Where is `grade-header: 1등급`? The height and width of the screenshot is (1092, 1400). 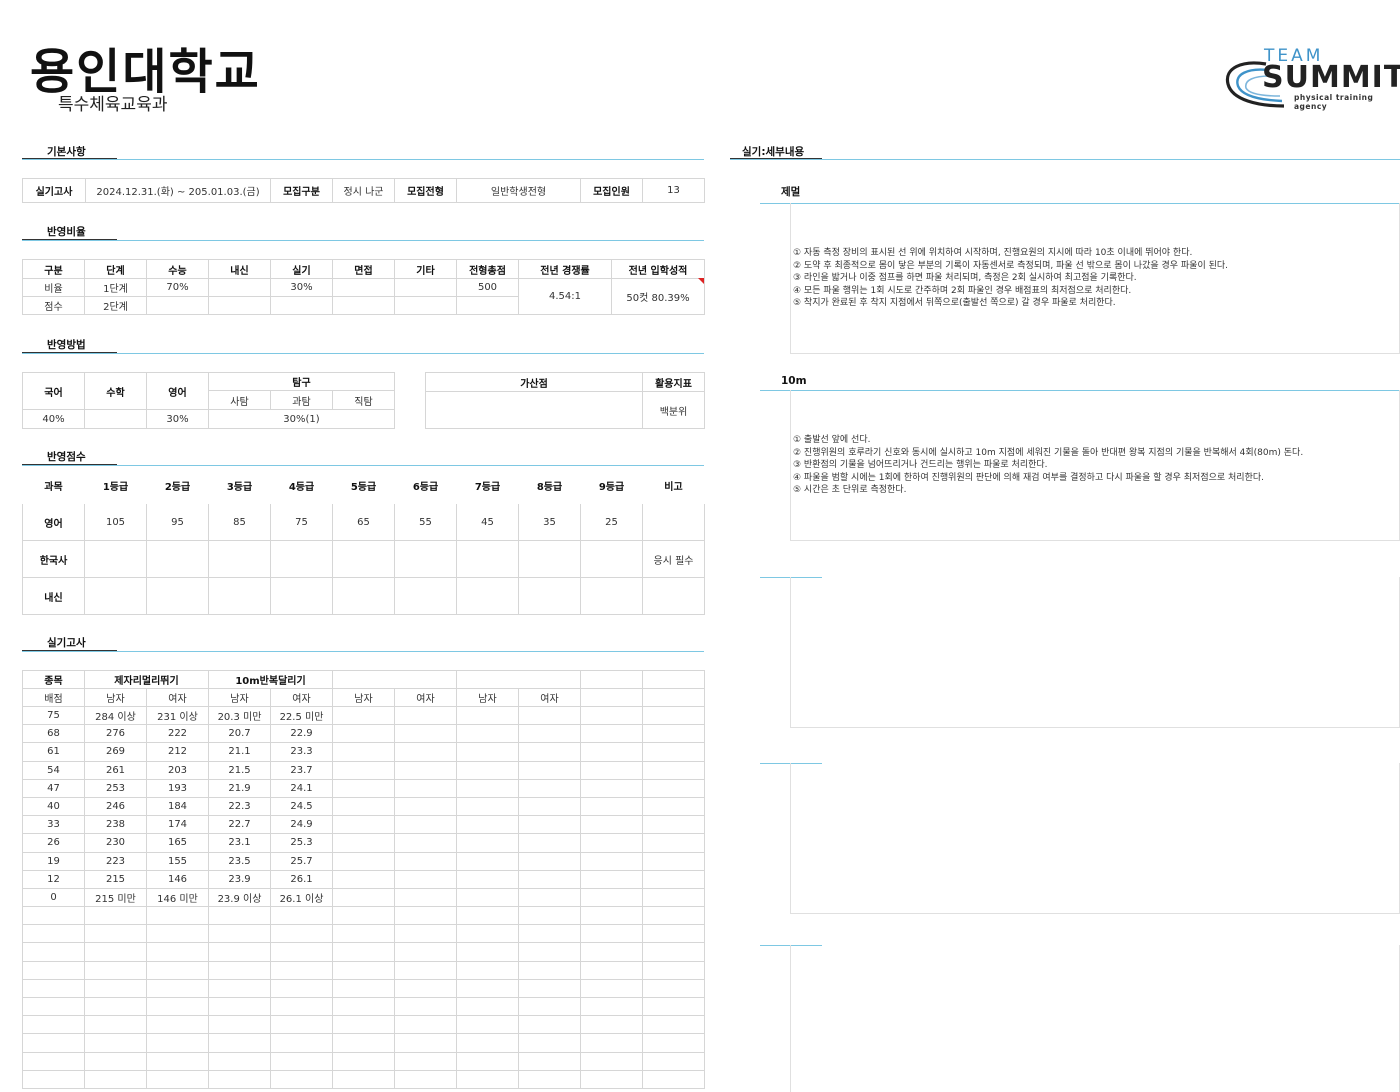 grade-header: 1등급 is located at coordinates (115, 487).